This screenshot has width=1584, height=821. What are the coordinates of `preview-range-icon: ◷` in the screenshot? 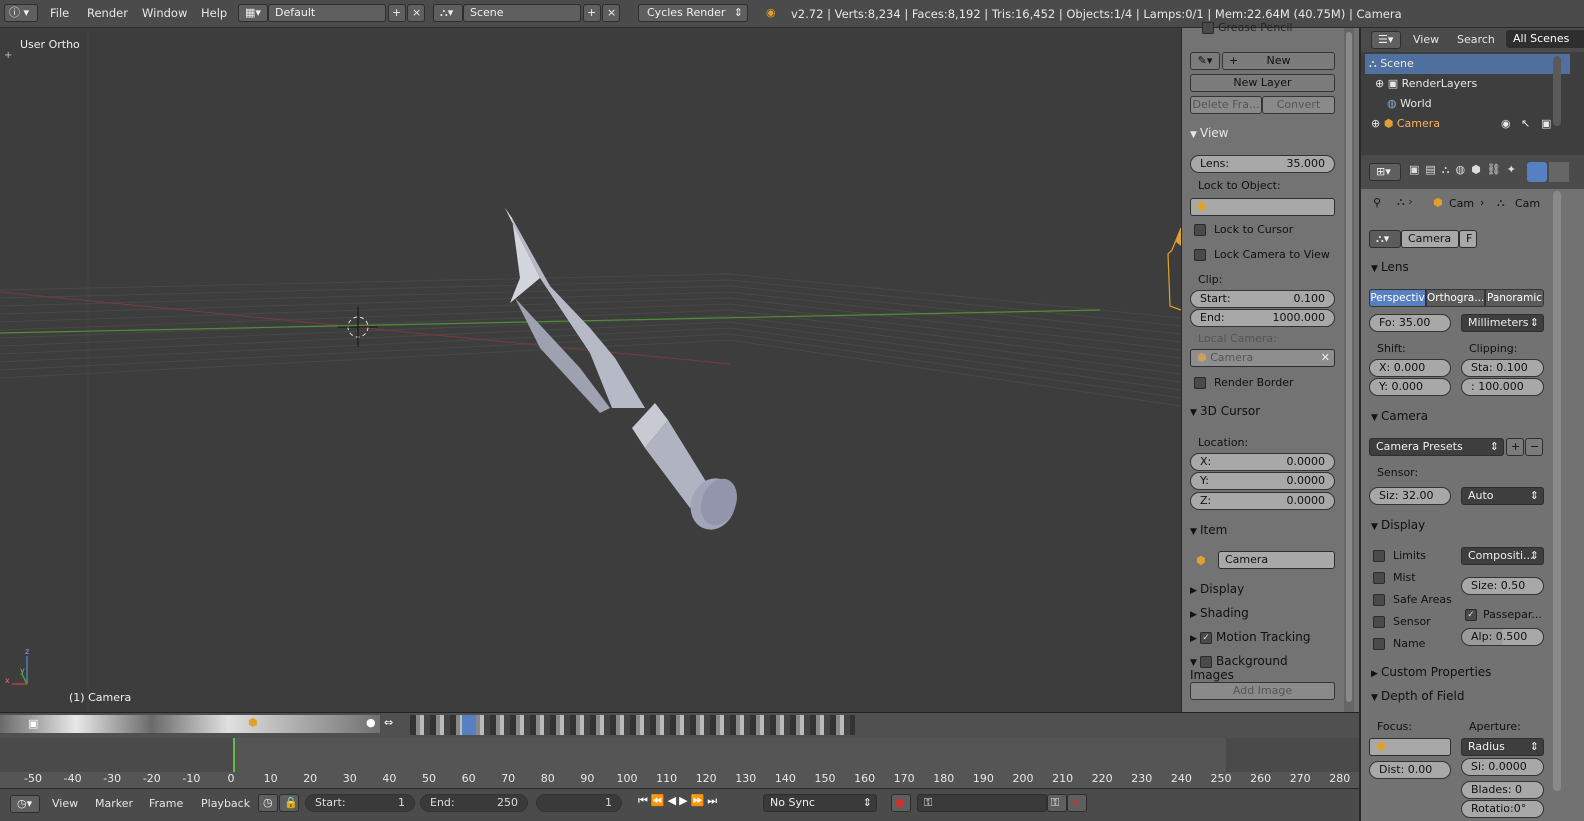 It's located at (268, 803).